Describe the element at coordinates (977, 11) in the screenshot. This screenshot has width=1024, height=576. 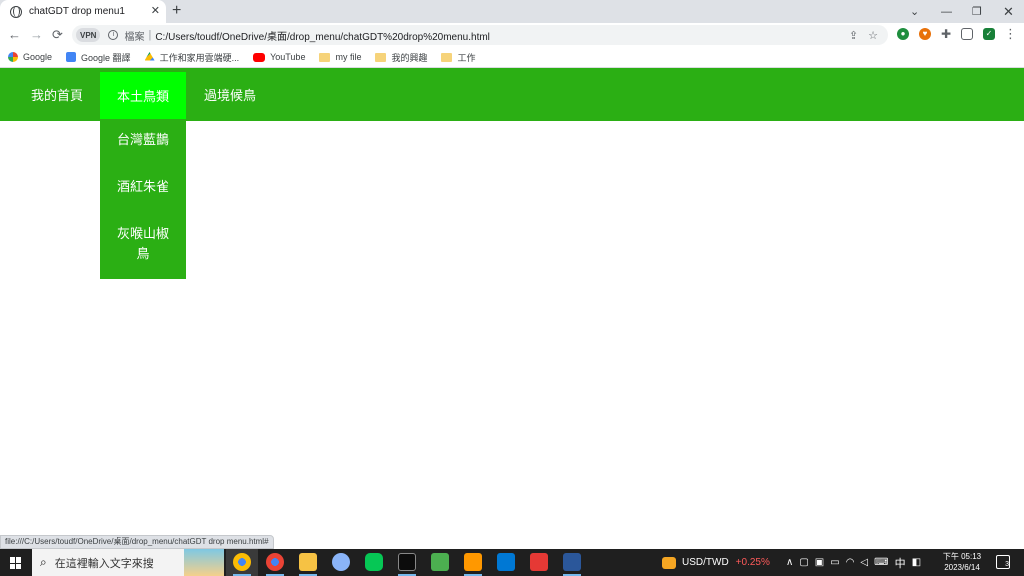
I see `restore-button: ❐` at that location.